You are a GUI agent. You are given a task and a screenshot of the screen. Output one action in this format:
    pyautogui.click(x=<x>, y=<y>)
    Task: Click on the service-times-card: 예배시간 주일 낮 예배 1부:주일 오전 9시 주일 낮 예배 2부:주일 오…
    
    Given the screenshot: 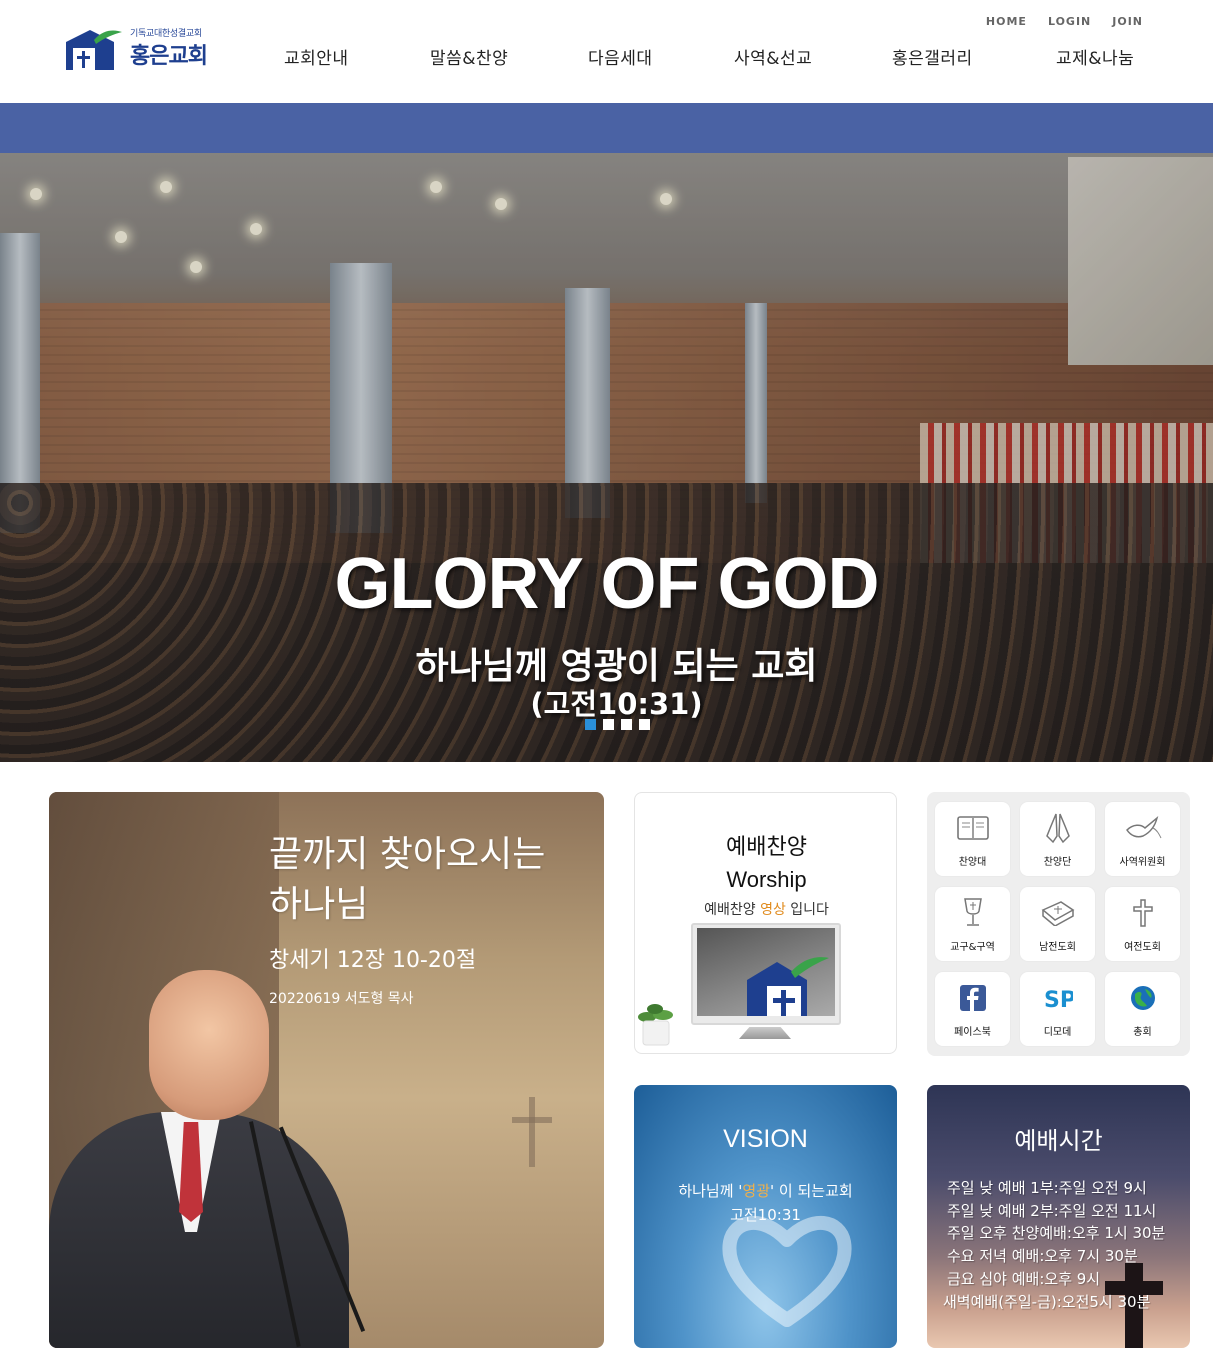 What is the action you would take?
    pyautogui.click(x=1058, y=1216)
    